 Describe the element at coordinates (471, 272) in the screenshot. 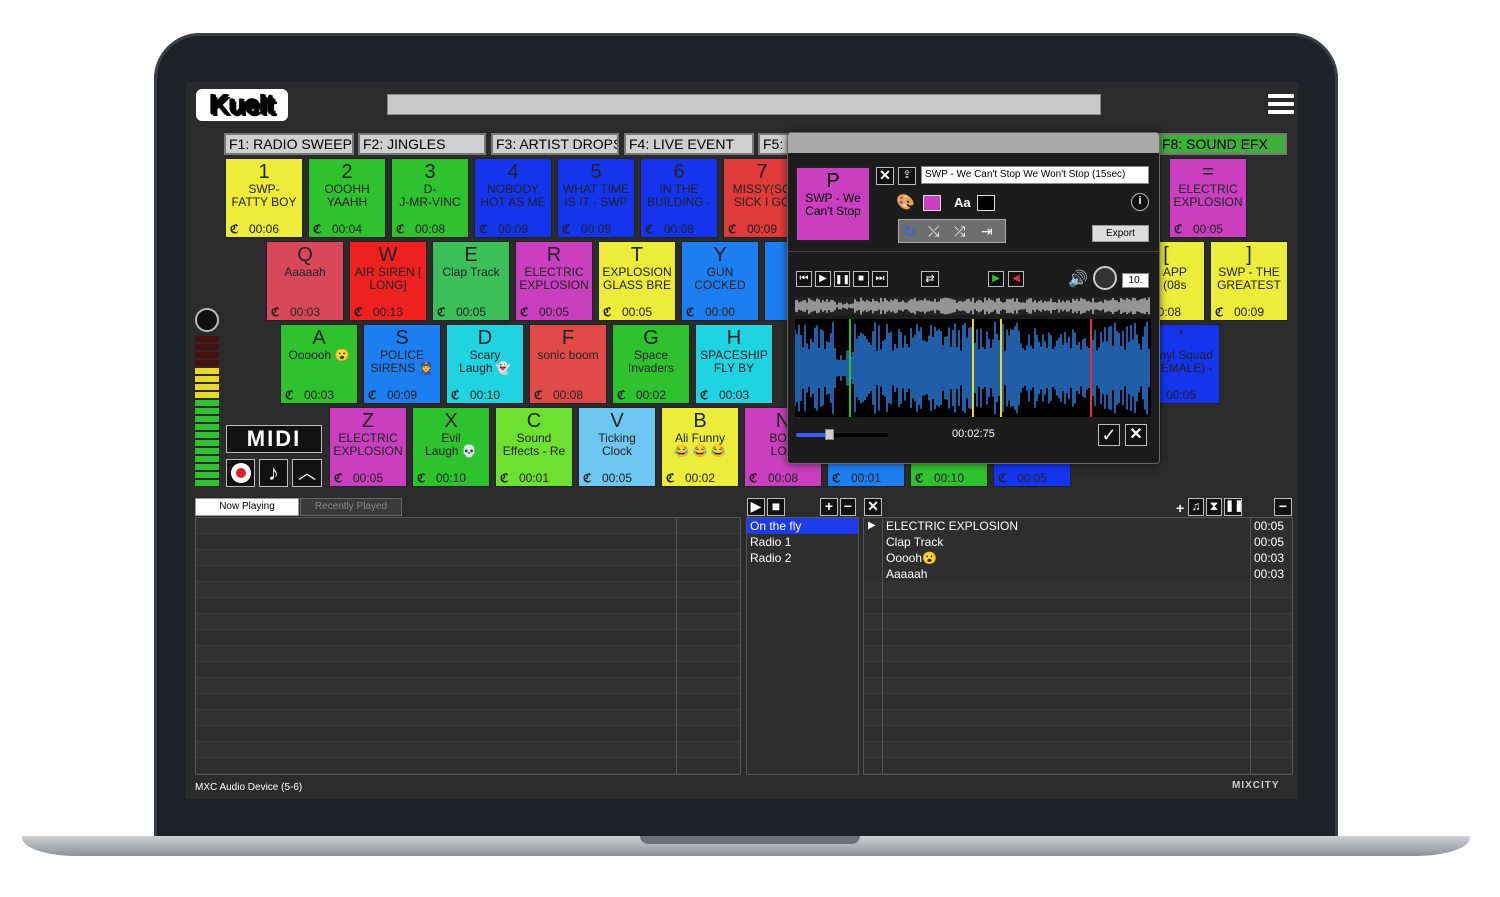

I see `pad-name: Clap Track` at that location.